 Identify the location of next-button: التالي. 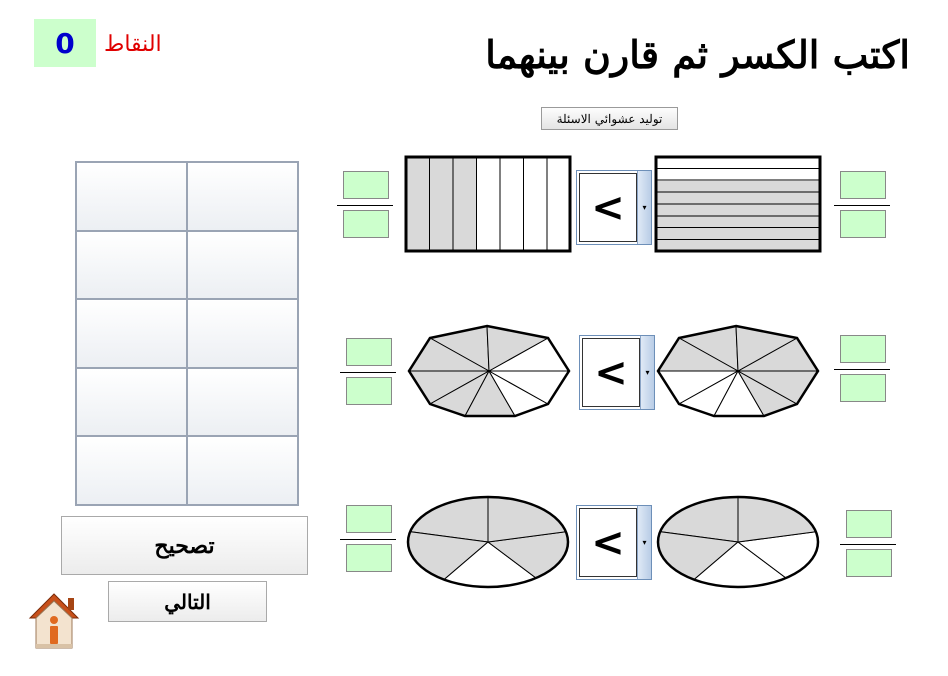
(187, 601).